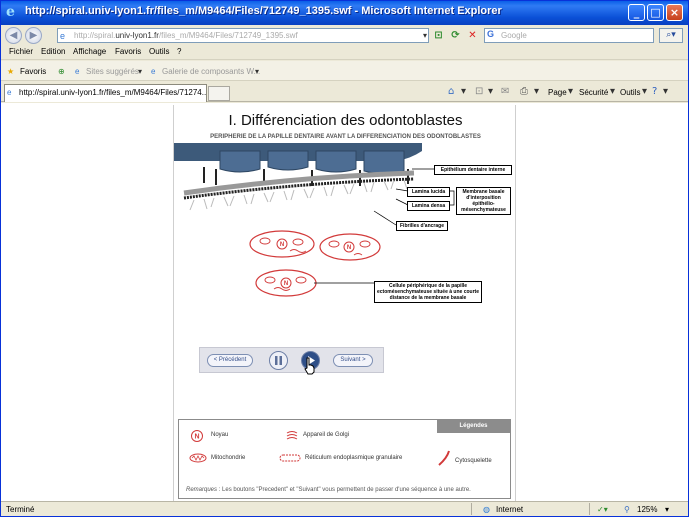 The image size is (689, 517). What do you see at coordinates (593, 92) in the screenshot?
I see `security-menu: Sécurité` at bounding box center [593, 92].